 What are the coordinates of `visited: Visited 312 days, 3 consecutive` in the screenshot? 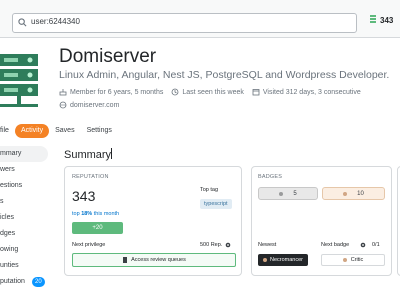 It's located at (311, 92).